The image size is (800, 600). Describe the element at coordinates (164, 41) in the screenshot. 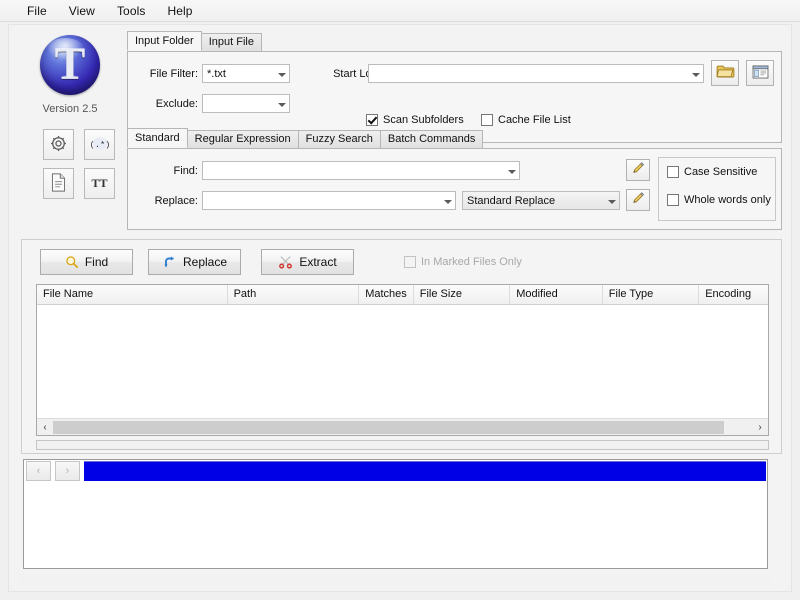

I see `tab-input-folder: Input Folder` at that location.